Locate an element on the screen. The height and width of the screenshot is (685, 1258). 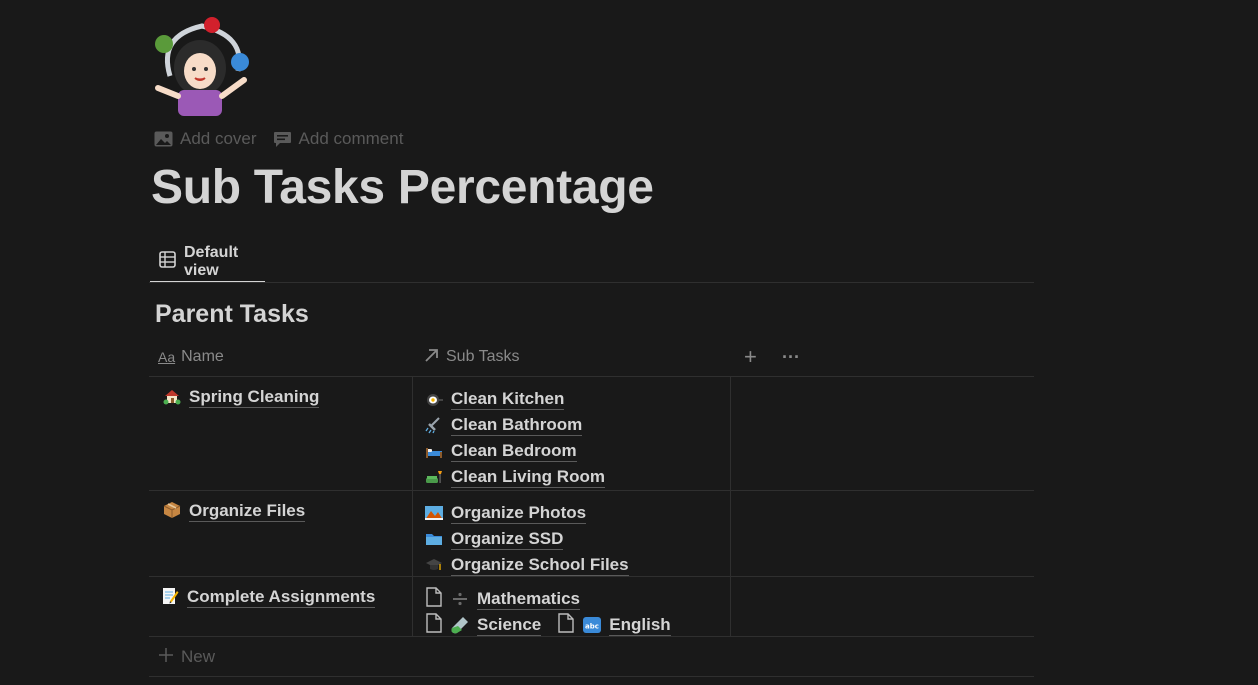
database-title: Parent Tasks is located at coordinates (232, 314).